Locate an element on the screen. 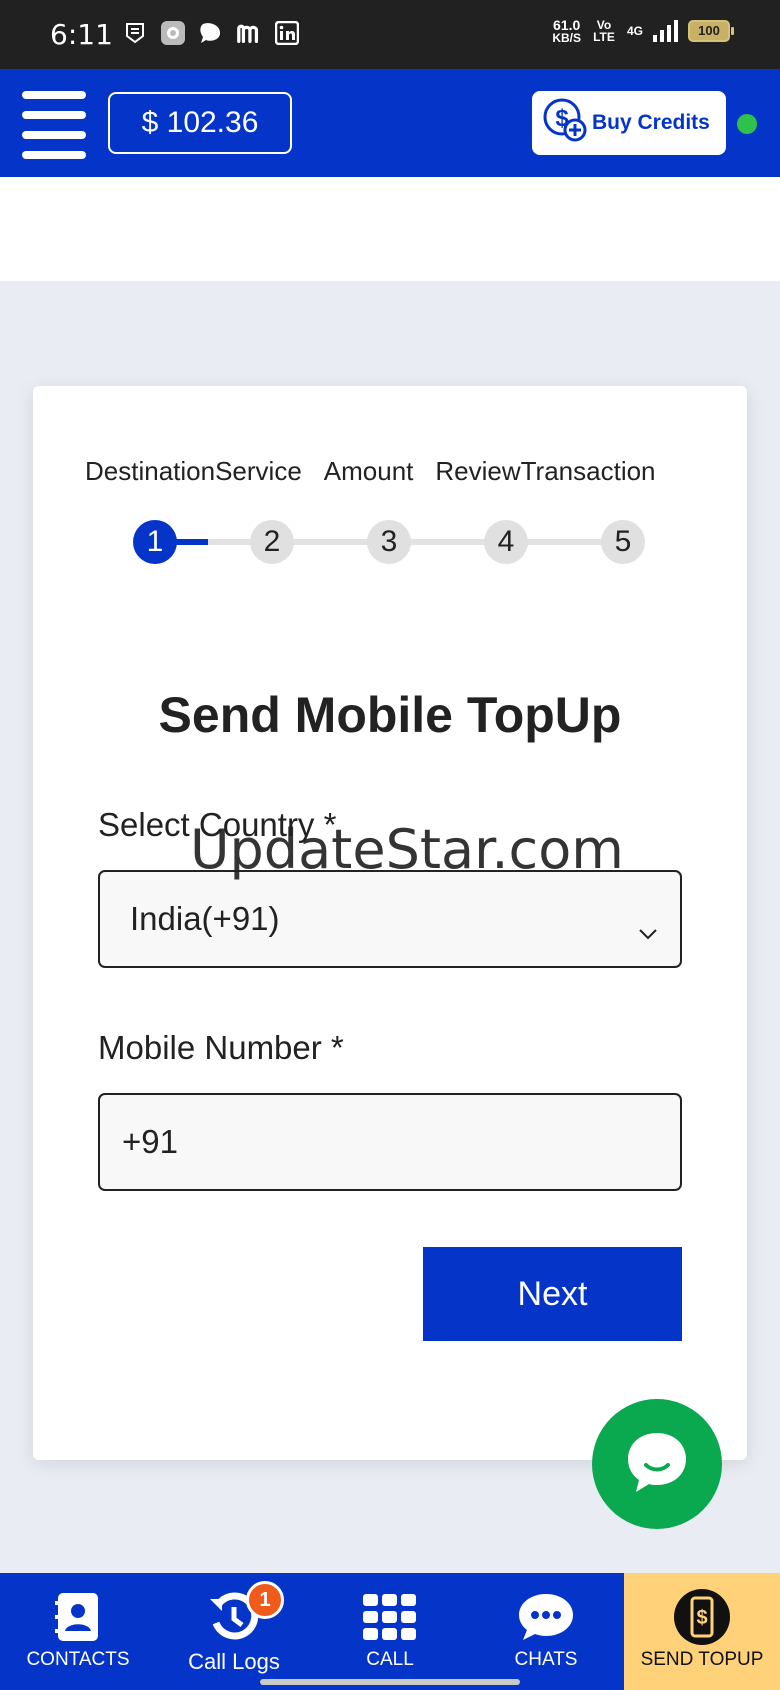  m-app-icon is located at coordinates (249, 33).